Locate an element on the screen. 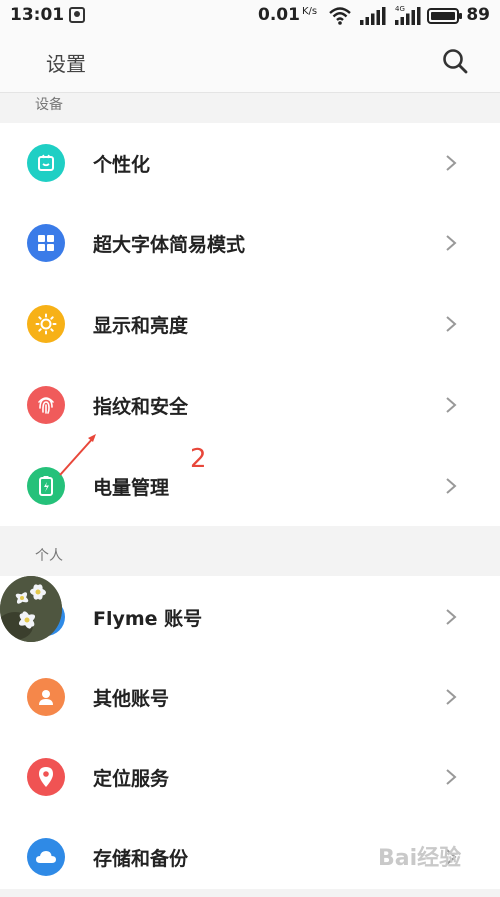 The width and height of the screenshot is (500, 897). signal-icon is located at coordinates (373, 16).